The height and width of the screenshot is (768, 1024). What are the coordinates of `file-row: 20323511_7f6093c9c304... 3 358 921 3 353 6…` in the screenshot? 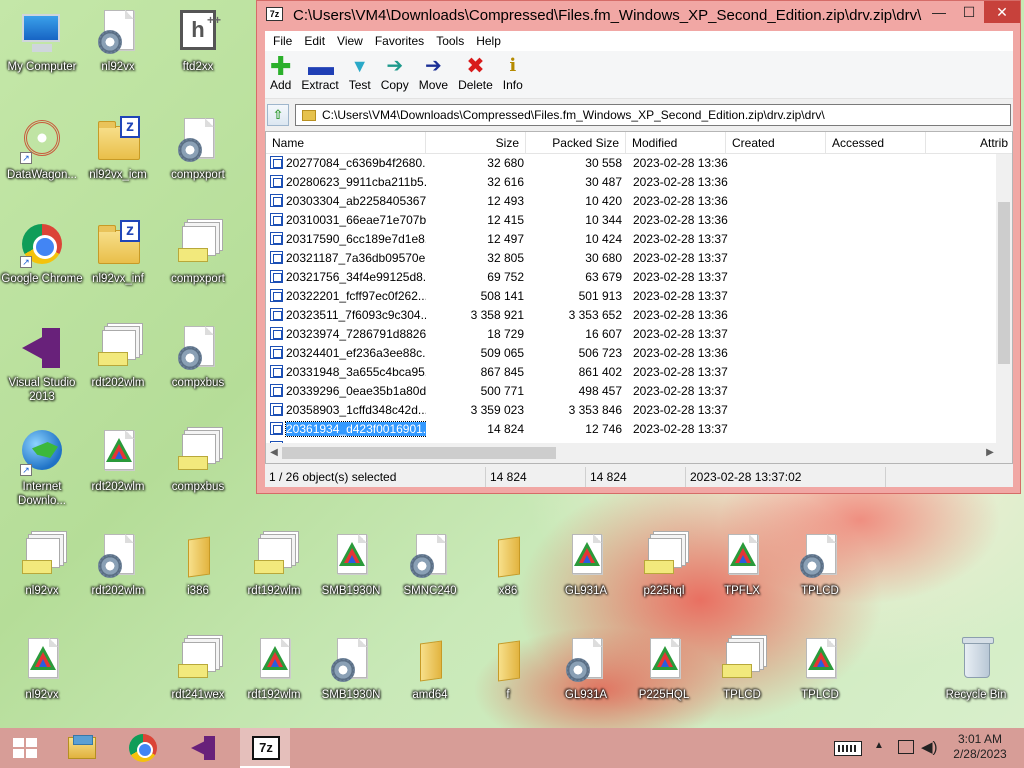 It's located at (632, 315).